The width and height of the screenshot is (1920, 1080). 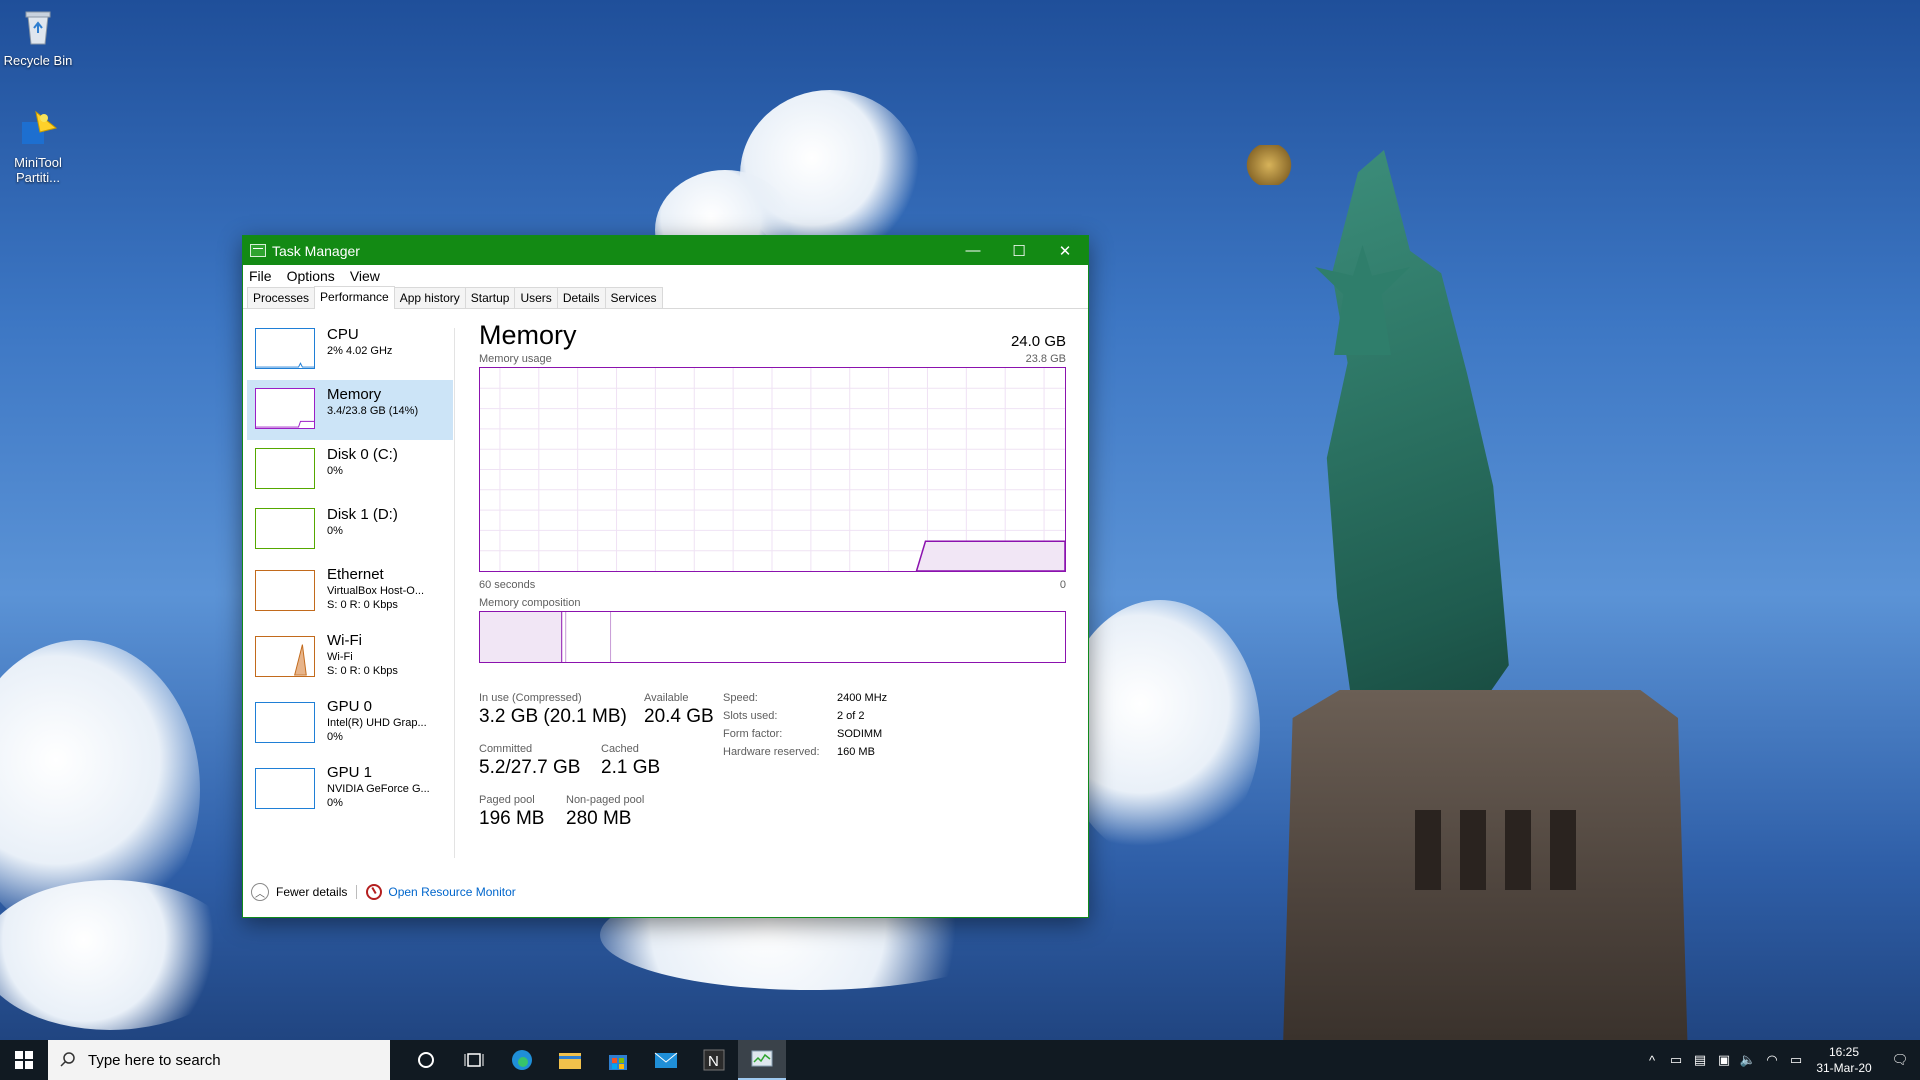 I want to click on available-value: 20.4 GB, so click(x=679, y=716).